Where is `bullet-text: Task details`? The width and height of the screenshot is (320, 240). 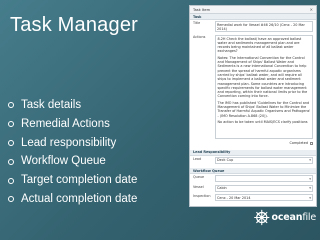 bullet-text: Task details is located at coordinates (51, 105).